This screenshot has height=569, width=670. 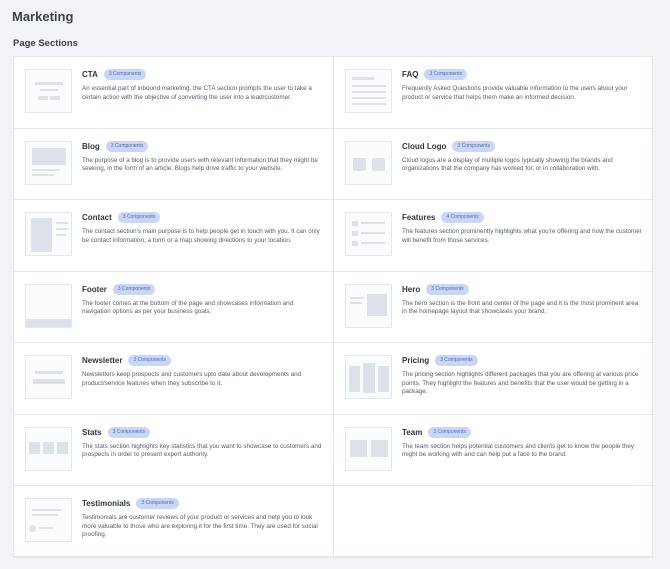 What do you see at coordinates (368, 305) in the screenshot?
I see `hero-thumbnail-icon` at bounding box center [368, 305].